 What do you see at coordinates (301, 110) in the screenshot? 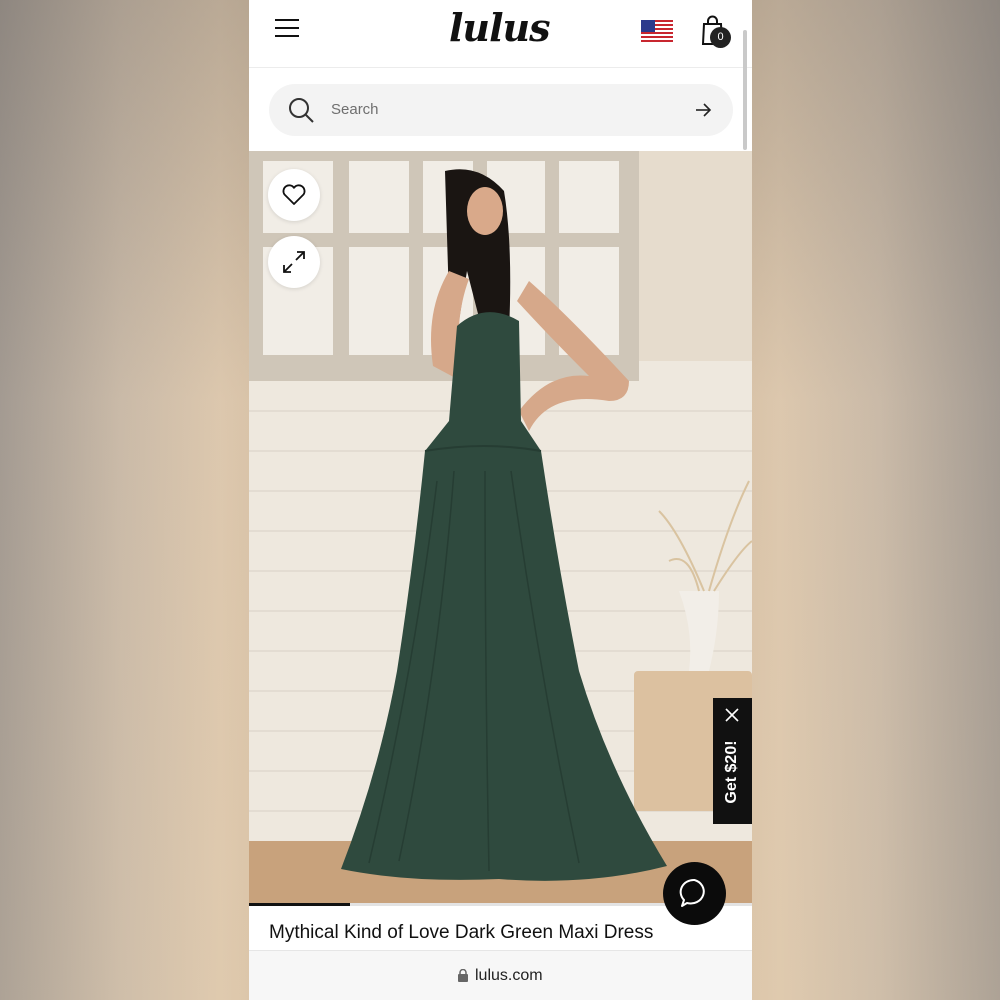
I see `search-icon` at bounding box center [301, 110].